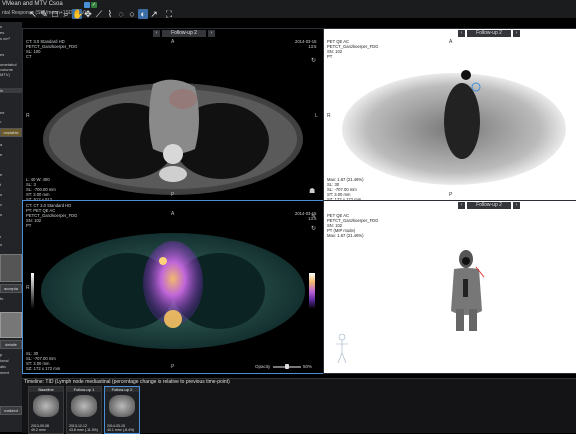  I want to click on contrast-icon: ◐, so click(143, 14).